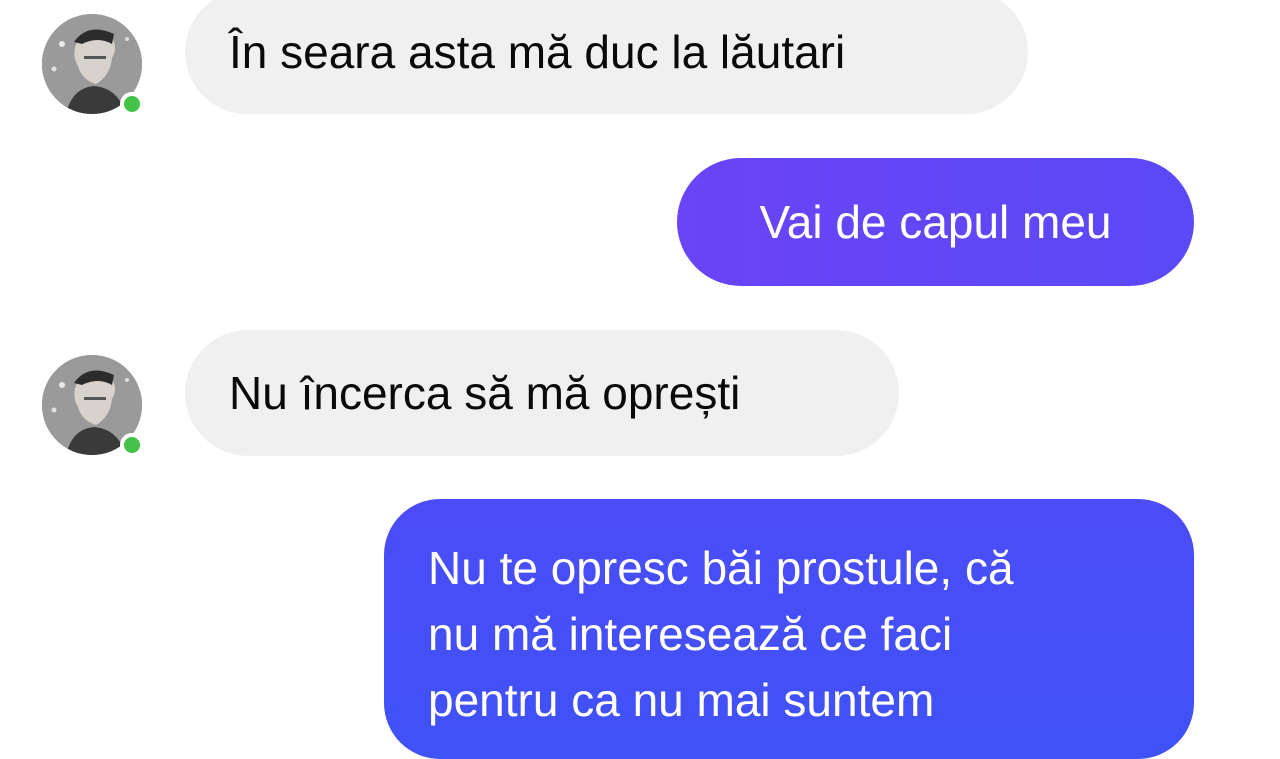  I want to click on message-bubble-outgoing: Vai de capul meu, so click(935, 222).